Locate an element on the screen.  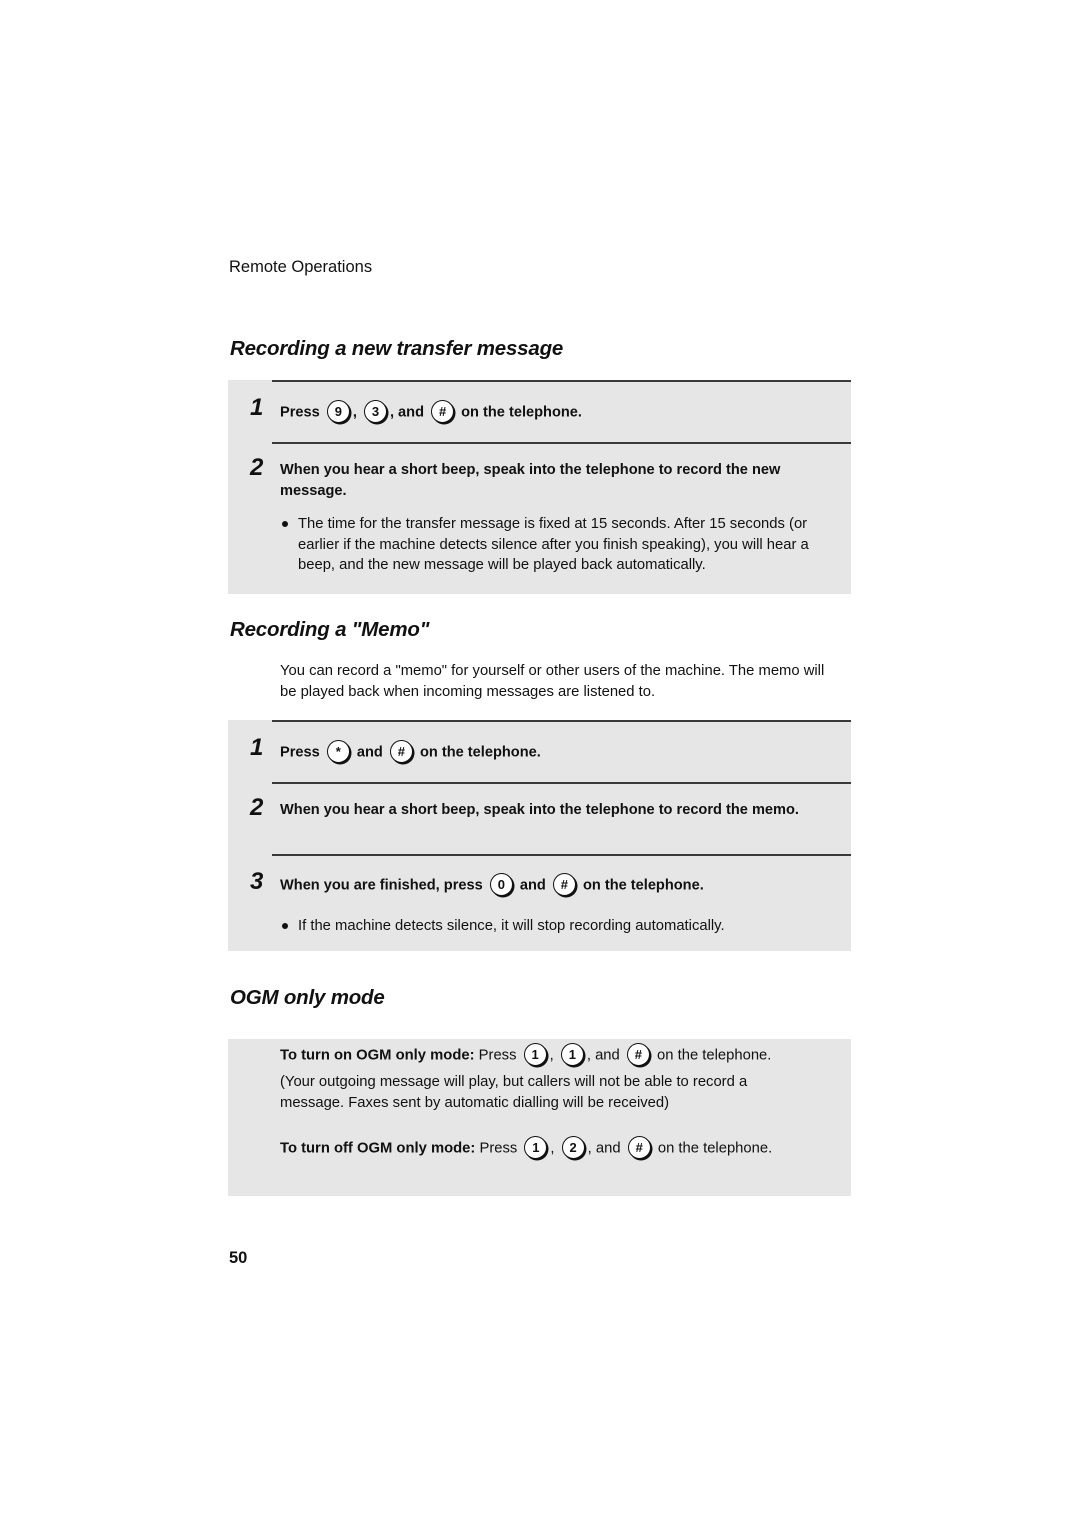
section-title-memo: Recording a "Memo" is located at coordinates (330, 629).